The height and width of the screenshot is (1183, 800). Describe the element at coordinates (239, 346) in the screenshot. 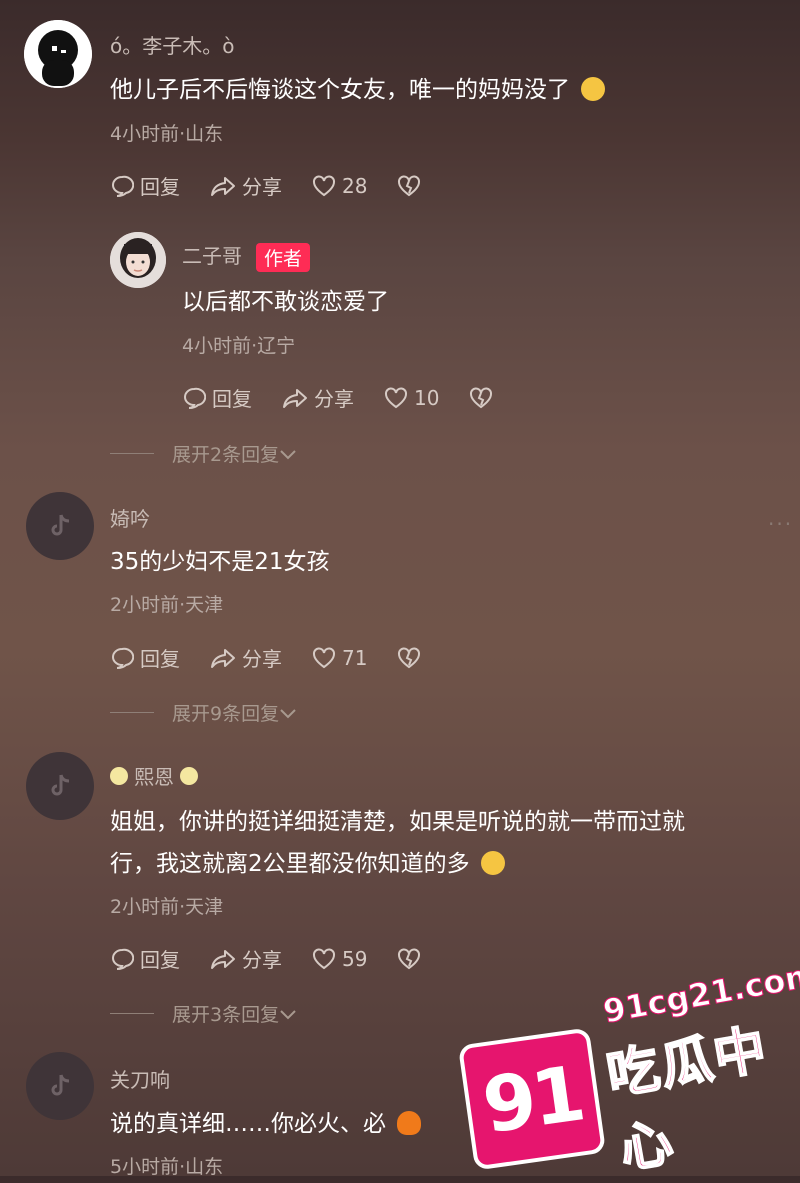

I see `reply-meta: 4小时前·辽宁` at that location.